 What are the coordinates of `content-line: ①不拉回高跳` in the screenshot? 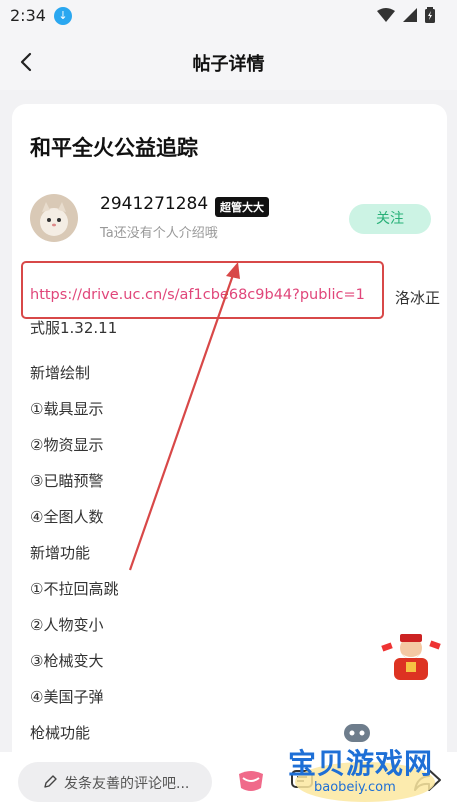 It's located at (74, 589).